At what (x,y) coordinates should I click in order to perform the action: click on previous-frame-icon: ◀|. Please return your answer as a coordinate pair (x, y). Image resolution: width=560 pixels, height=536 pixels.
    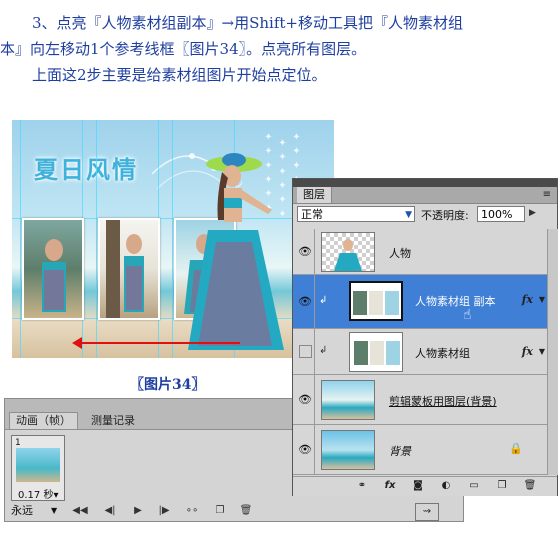
    Looking at the image, I should click on (110, 511).